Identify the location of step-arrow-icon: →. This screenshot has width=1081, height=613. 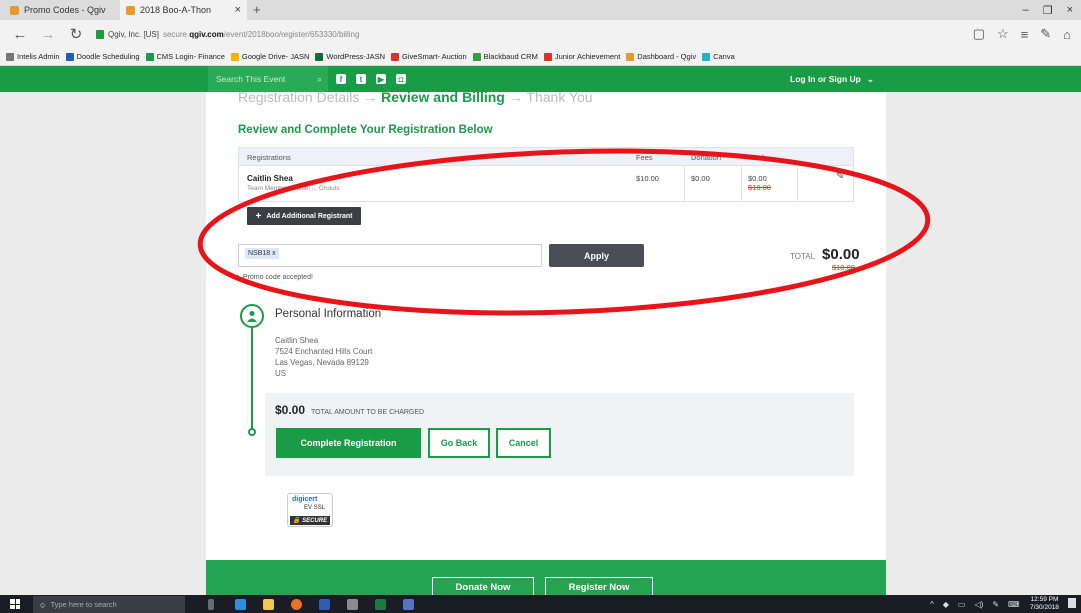
(372, 97).